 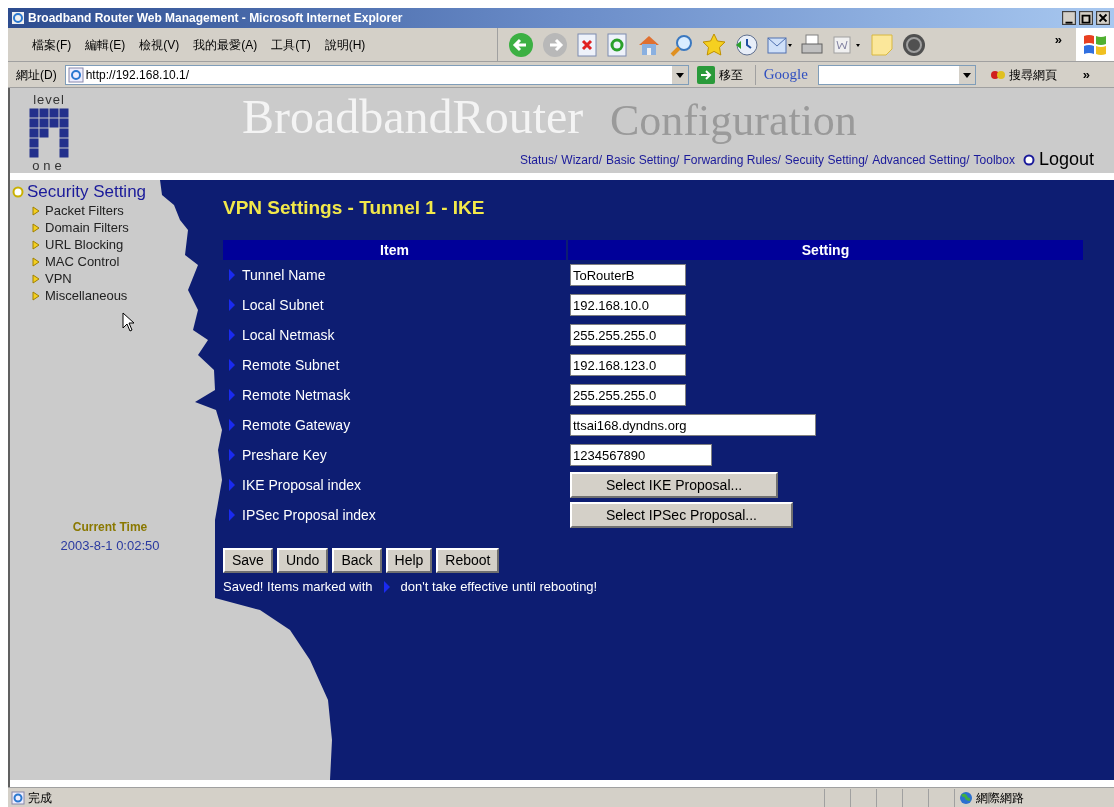 What do you see at coordinates (87, 192) in the screenshot?
I see `sidebar-heading: Security Setting` at bounding box center [87, 192].